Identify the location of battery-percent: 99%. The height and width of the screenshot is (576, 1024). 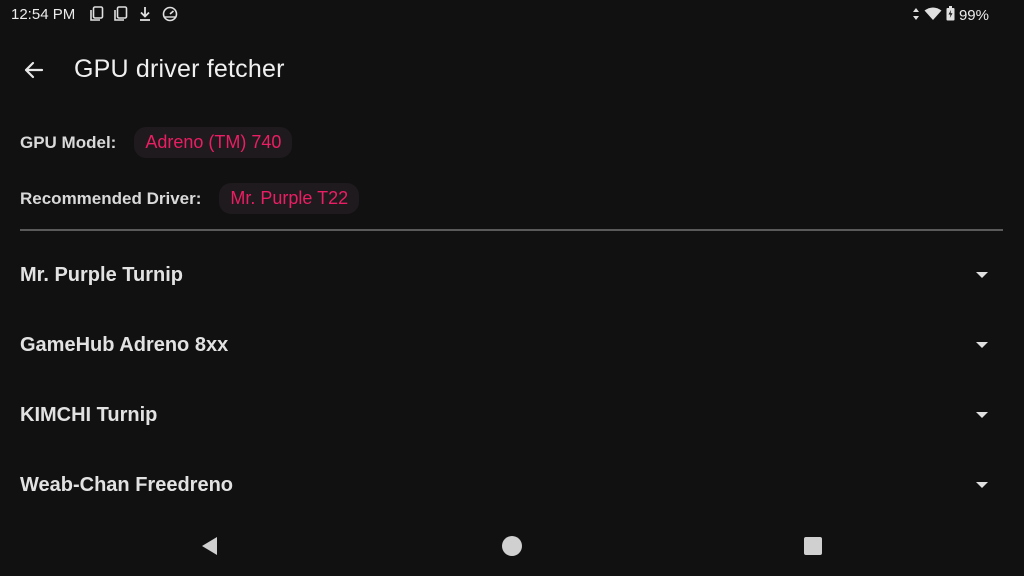
(973, 15).